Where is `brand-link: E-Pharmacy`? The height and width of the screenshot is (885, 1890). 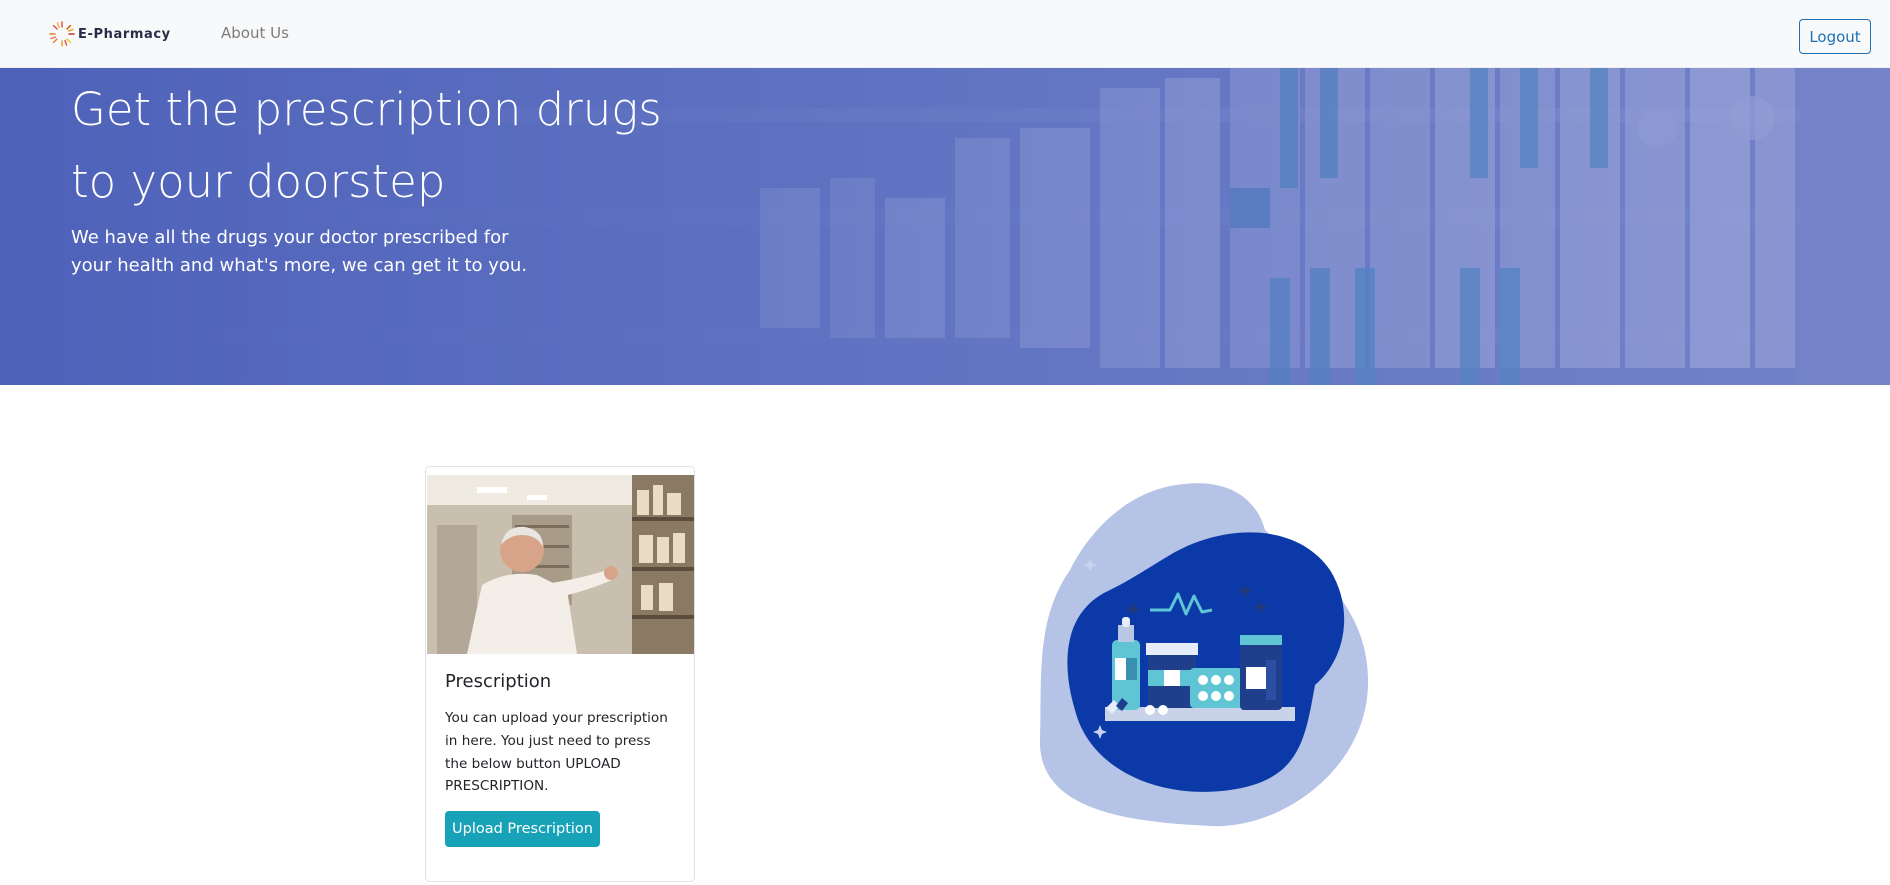
brand-link: E-Pharmacy is located at coordinates (109, 34).